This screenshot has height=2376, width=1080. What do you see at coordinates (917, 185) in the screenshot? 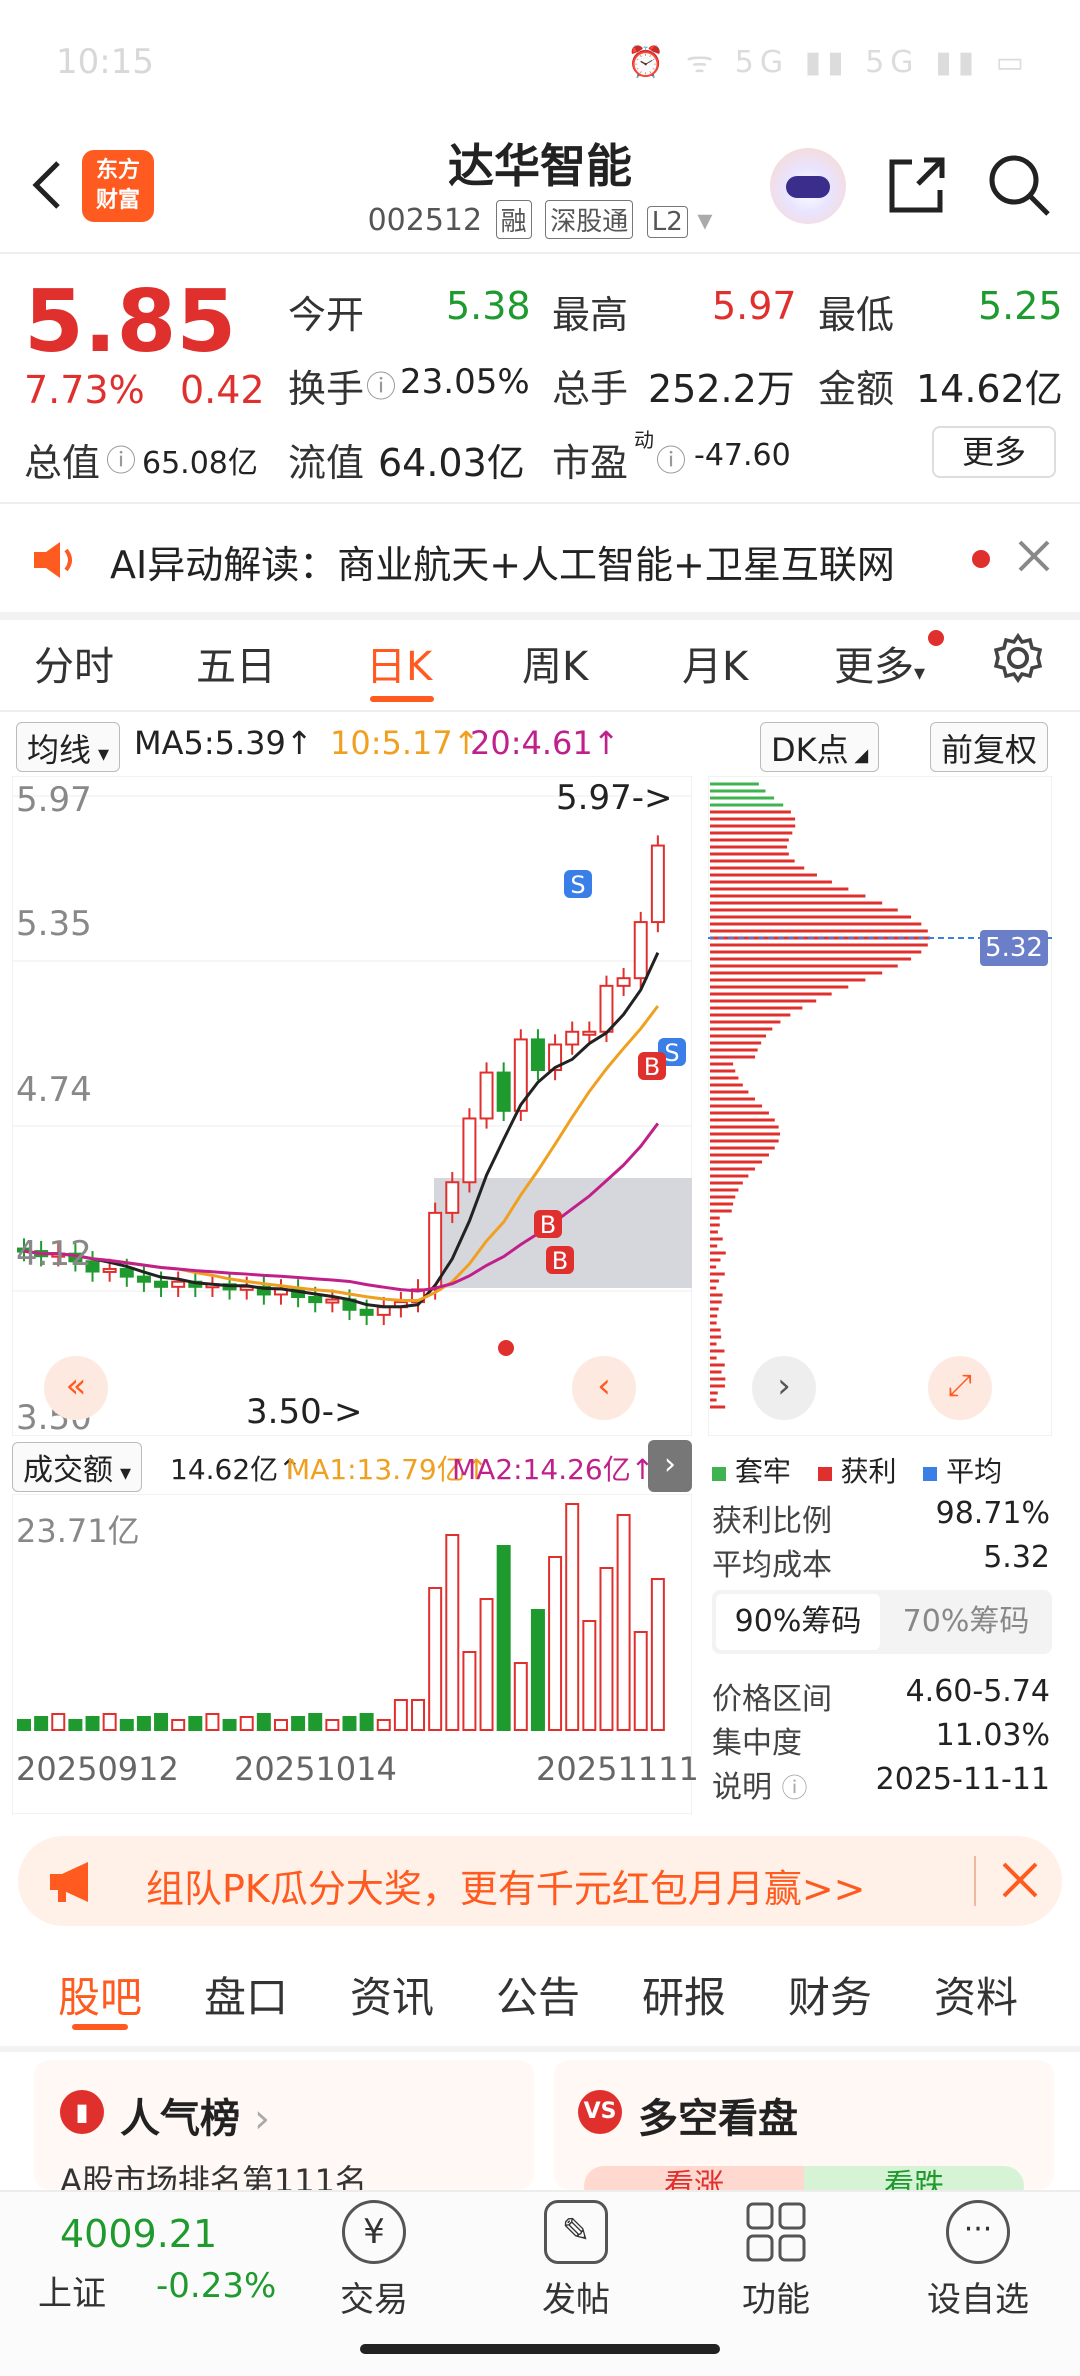
I see `share-icon` at bounding box center [917, 185].